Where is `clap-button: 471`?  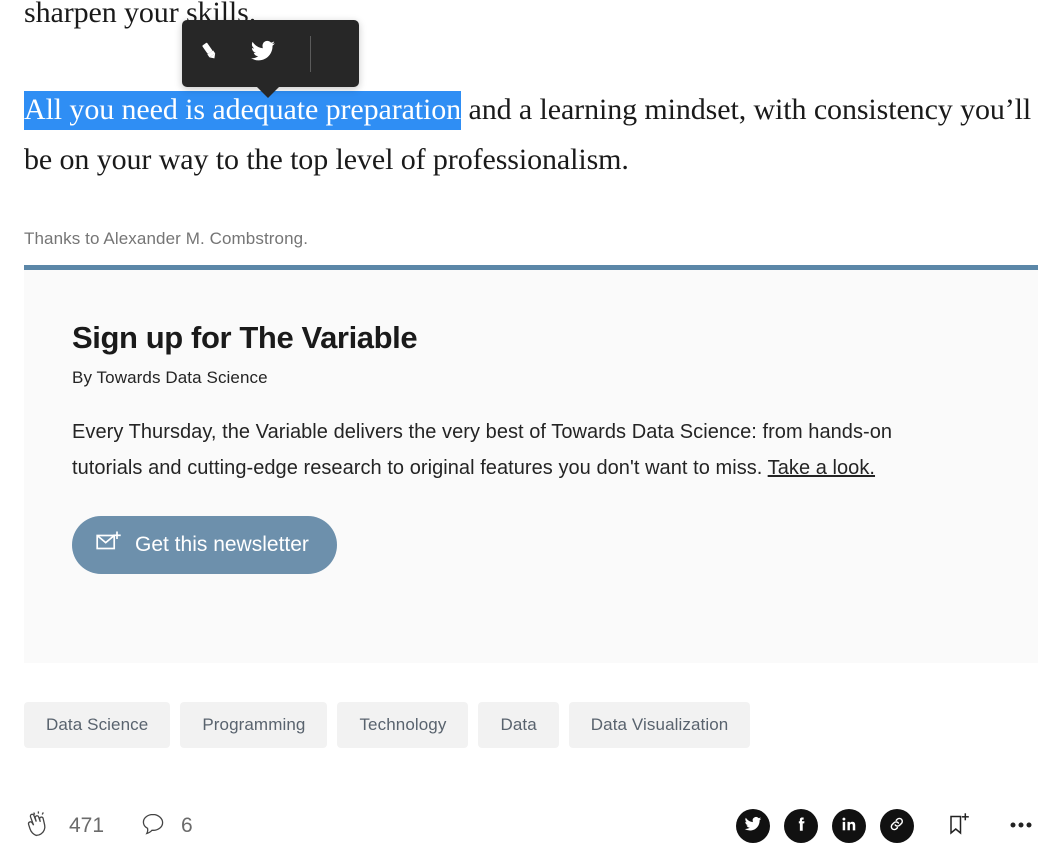
clap-button: 471 is located at coordinates (64, 826).